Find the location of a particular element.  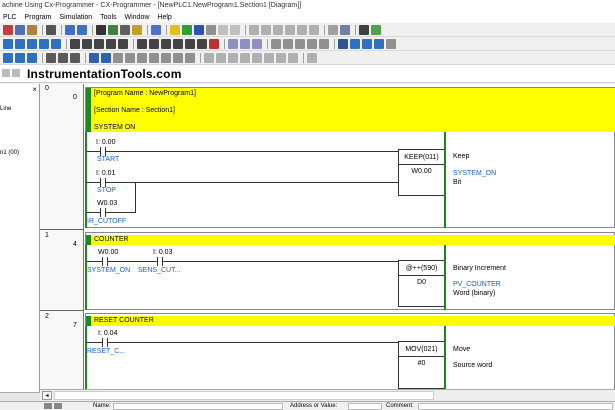

scroll-left-icon: ◂ is located at coordinates (47, 395).